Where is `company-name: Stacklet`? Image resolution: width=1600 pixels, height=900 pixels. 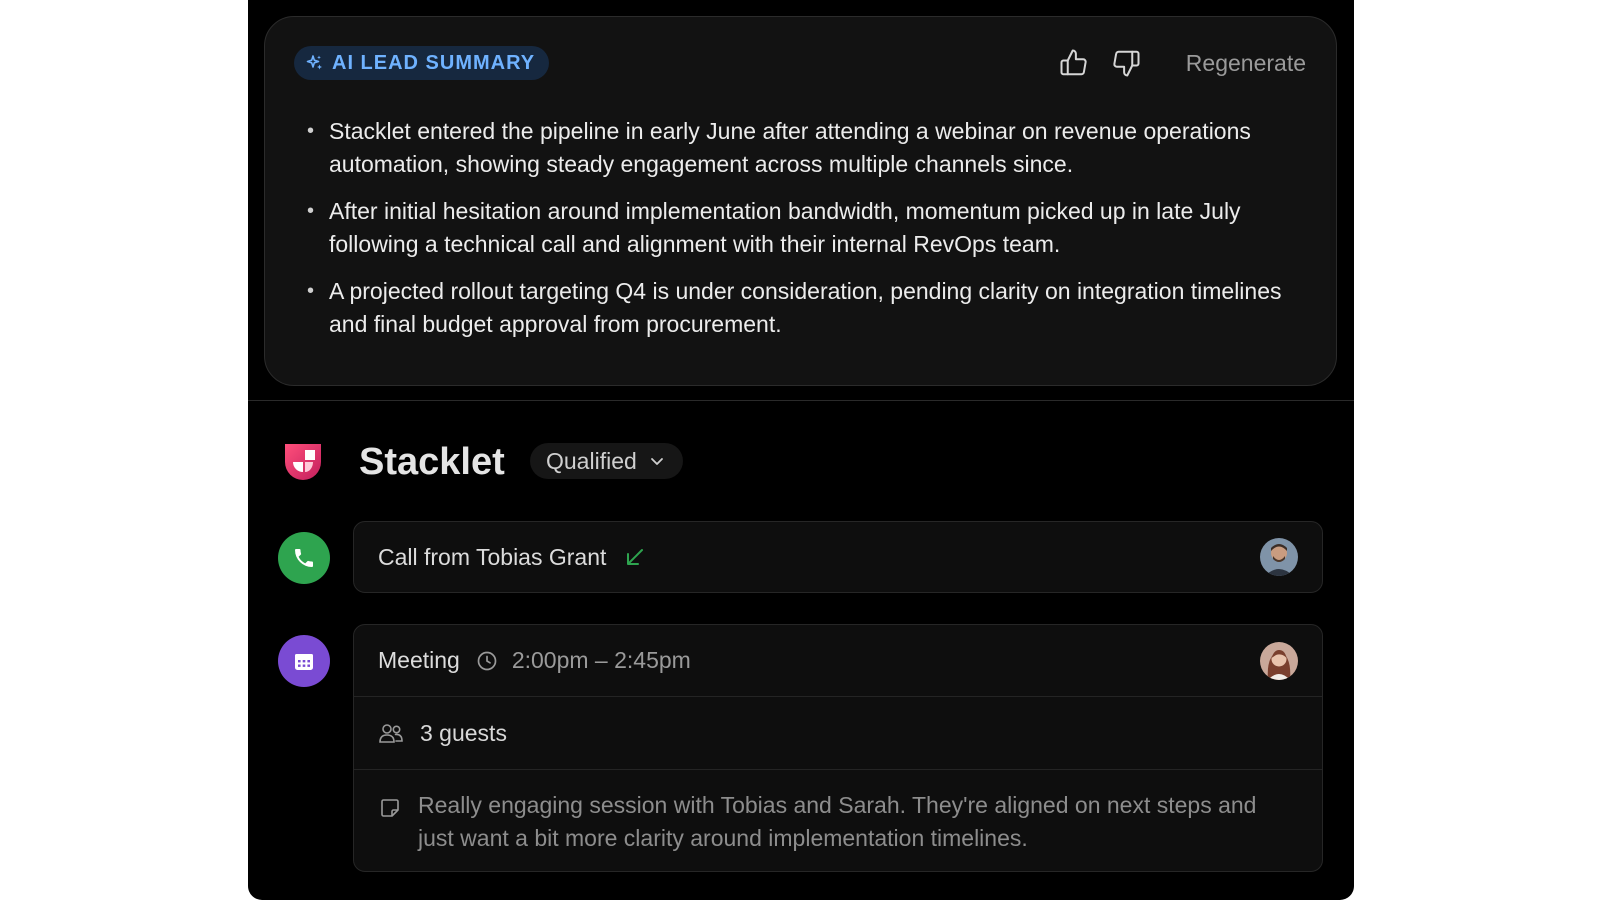
company-name: Stacklet is located at coordinates (432, 462).